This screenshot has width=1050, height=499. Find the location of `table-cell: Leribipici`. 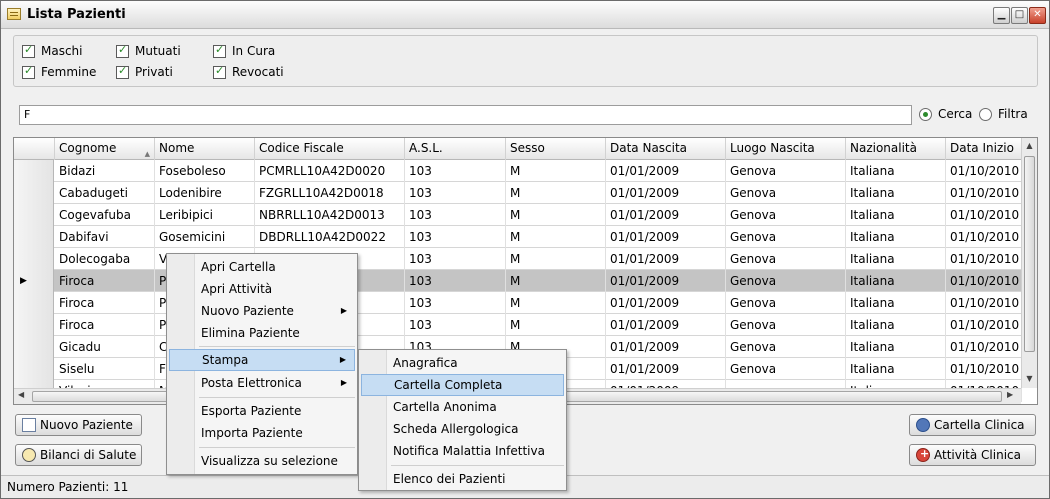

table-cell: Leribipici is located at coordinates (205, 215).